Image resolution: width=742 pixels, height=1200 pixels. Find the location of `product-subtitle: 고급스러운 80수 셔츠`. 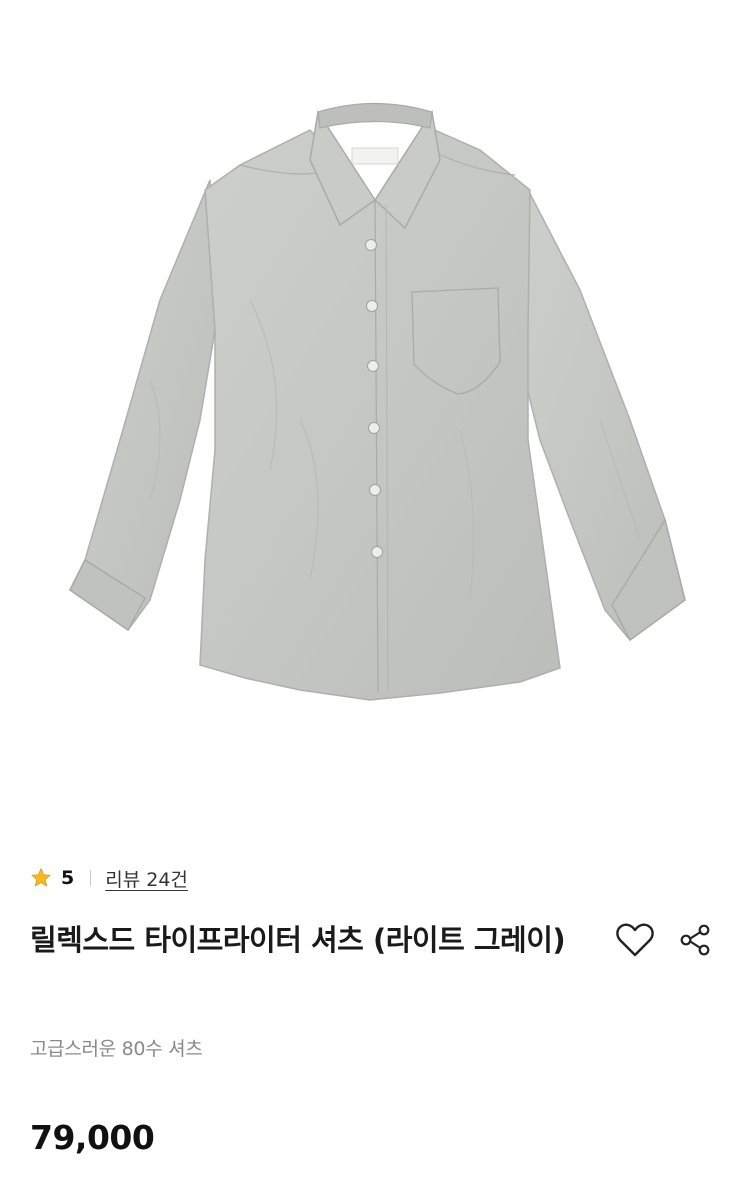

product-subtitle: 고급스러운 80수 셔츠 is located at coordinates (116, 1049).